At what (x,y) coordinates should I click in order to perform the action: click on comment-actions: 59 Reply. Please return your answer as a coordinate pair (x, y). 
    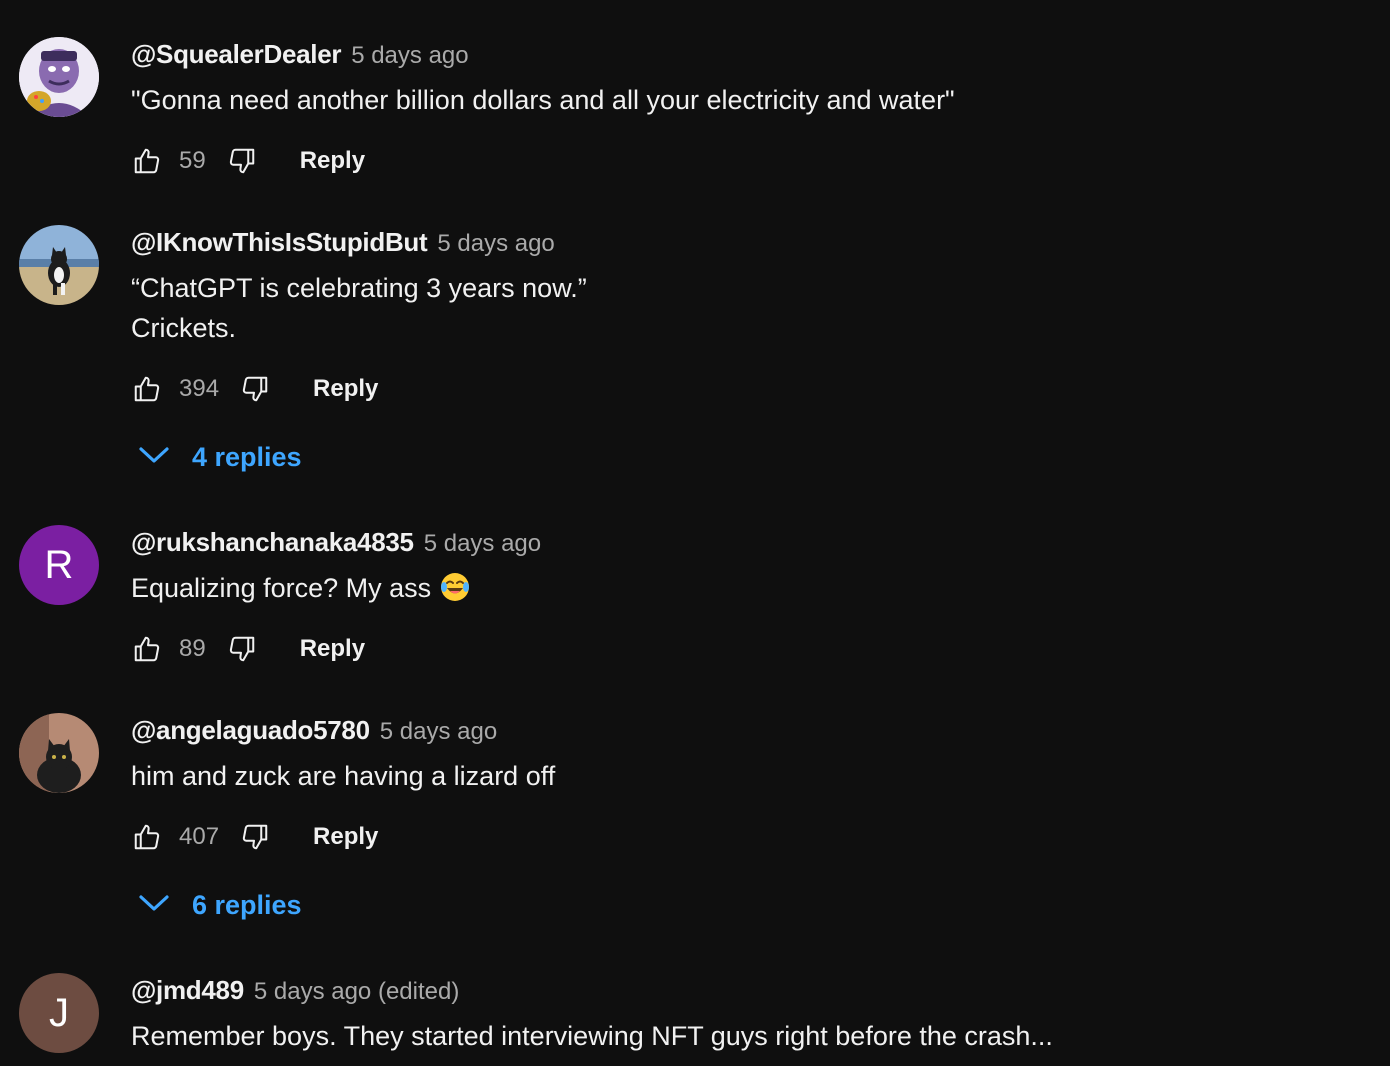
    Looking at the image, I should click on (248, 161).